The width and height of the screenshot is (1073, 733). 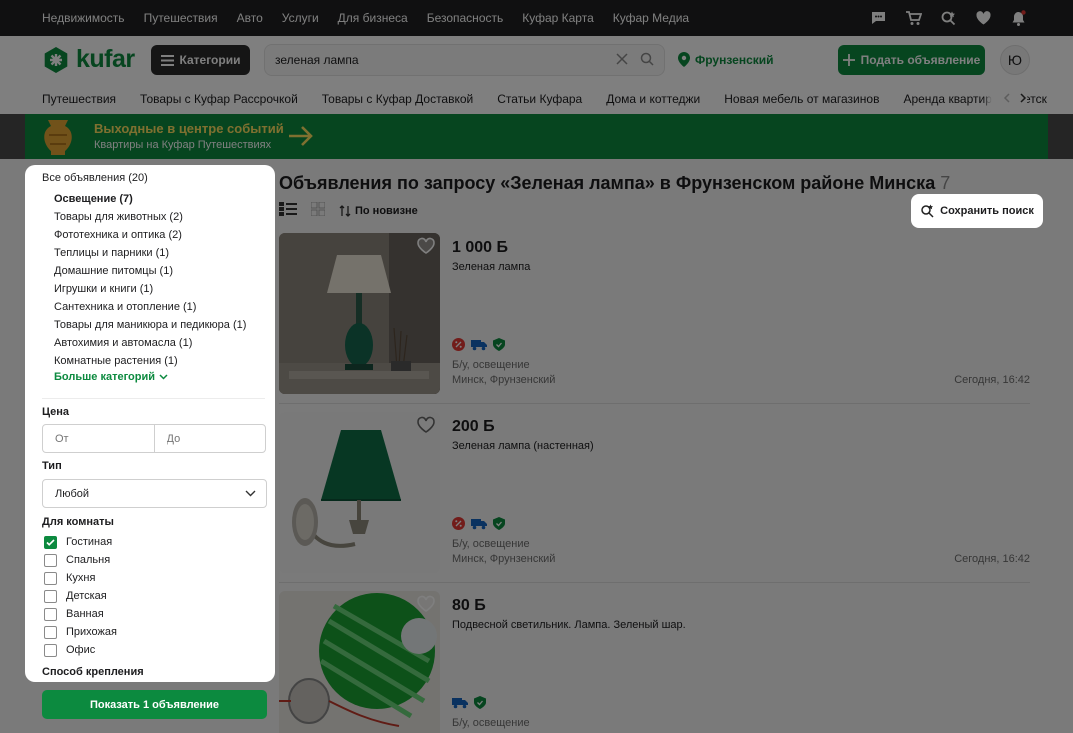 What do you see at coordinates (153, 398) in the screenshot?
I see `filter-divider` at bounding box center [153, 398].